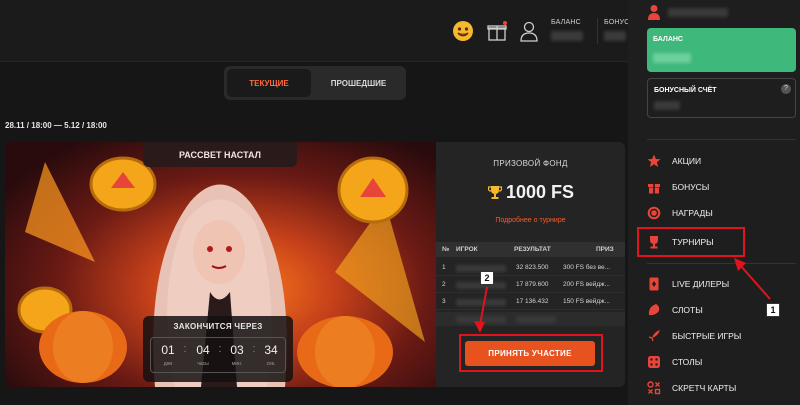 Image resolution: width=800 pixels, height=405 pixels. What do you see at coordinates (540, 192) in the screenshot?
I see `prize-fund-amount: 1000 FS` at bounding box center [540, 192].